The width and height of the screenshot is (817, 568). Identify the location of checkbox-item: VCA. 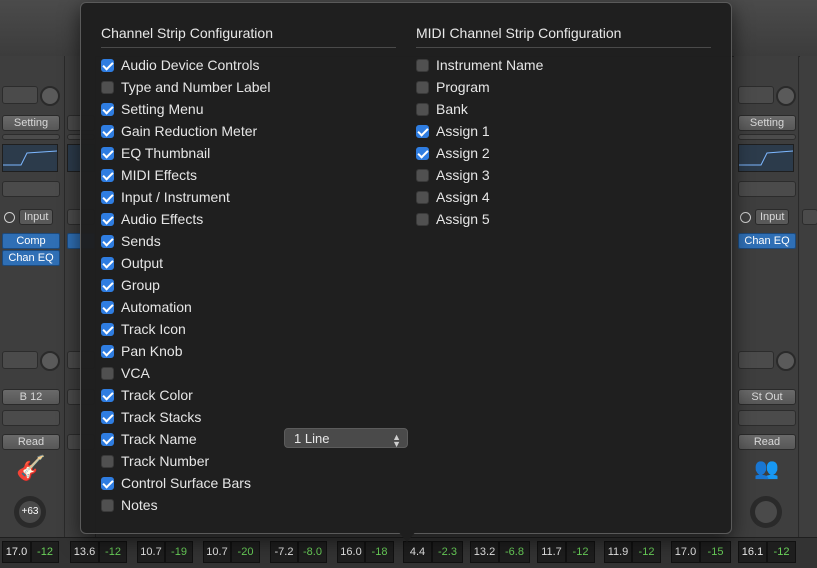
(125, 373).